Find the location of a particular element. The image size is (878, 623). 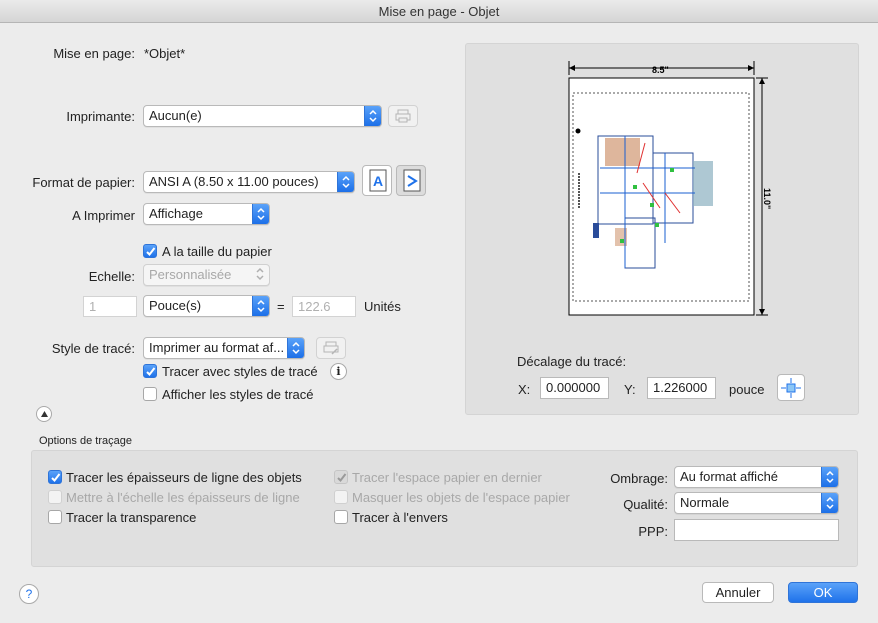

scale-label: Echelle: is located at coordinates (111, 276).